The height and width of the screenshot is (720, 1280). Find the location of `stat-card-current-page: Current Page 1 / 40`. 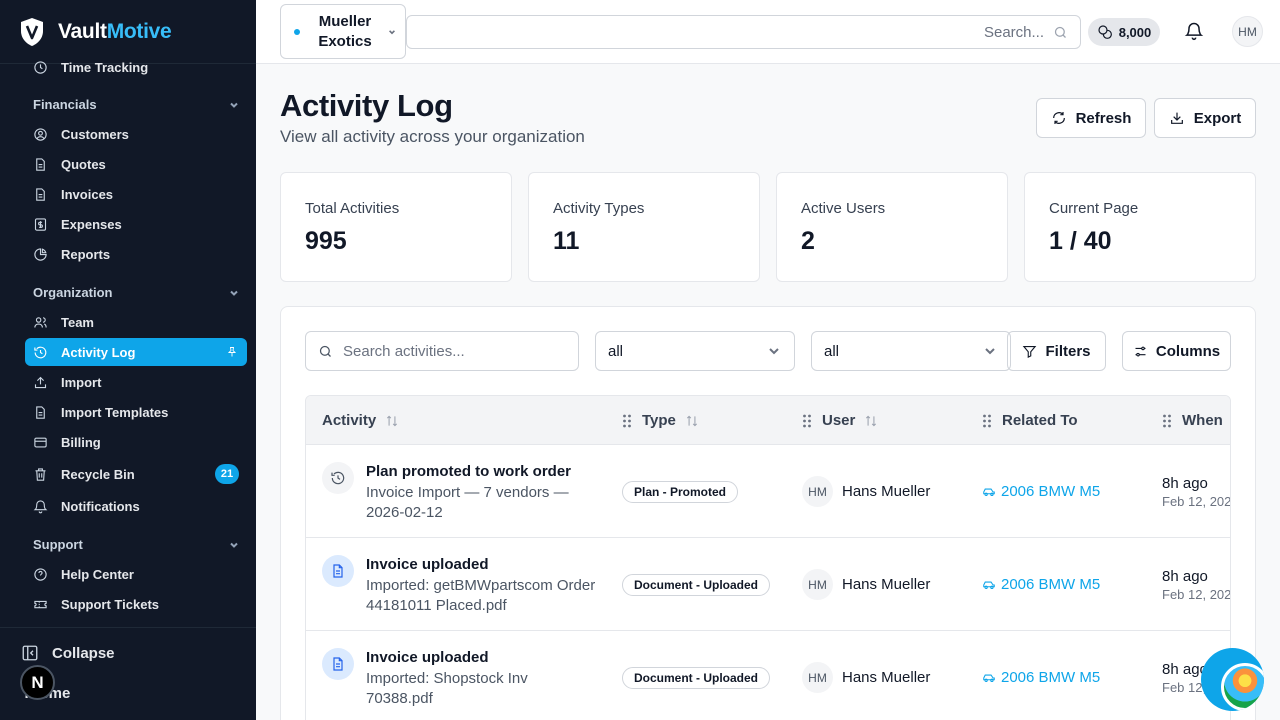

stat-card-current-page: Current Page 1 / 40 is located at coordinates (1140, 227).